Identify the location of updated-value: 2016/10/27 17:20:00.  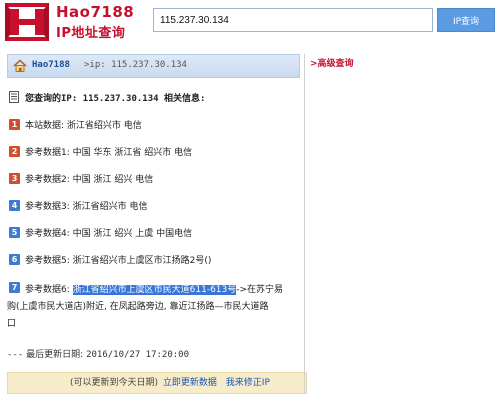
(138, 355).